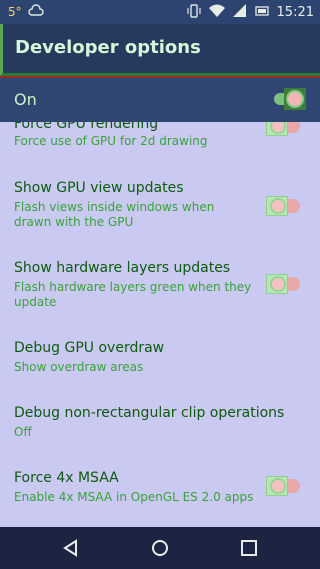 Image resolution: width=320 pixels, height=569 pixels. Describe the element at coordinates (66, 478) in the screenshot. I see `setting-title: Force 4x MSAA` at that location.